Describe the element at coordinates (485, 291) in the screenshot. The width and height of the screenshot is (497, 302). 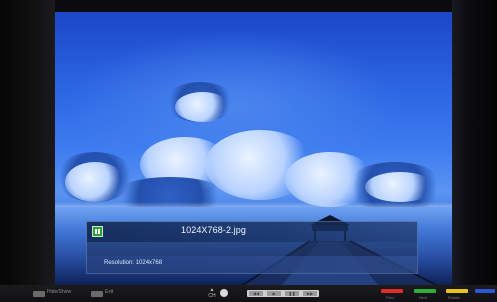
I see `blue-key` at that location.